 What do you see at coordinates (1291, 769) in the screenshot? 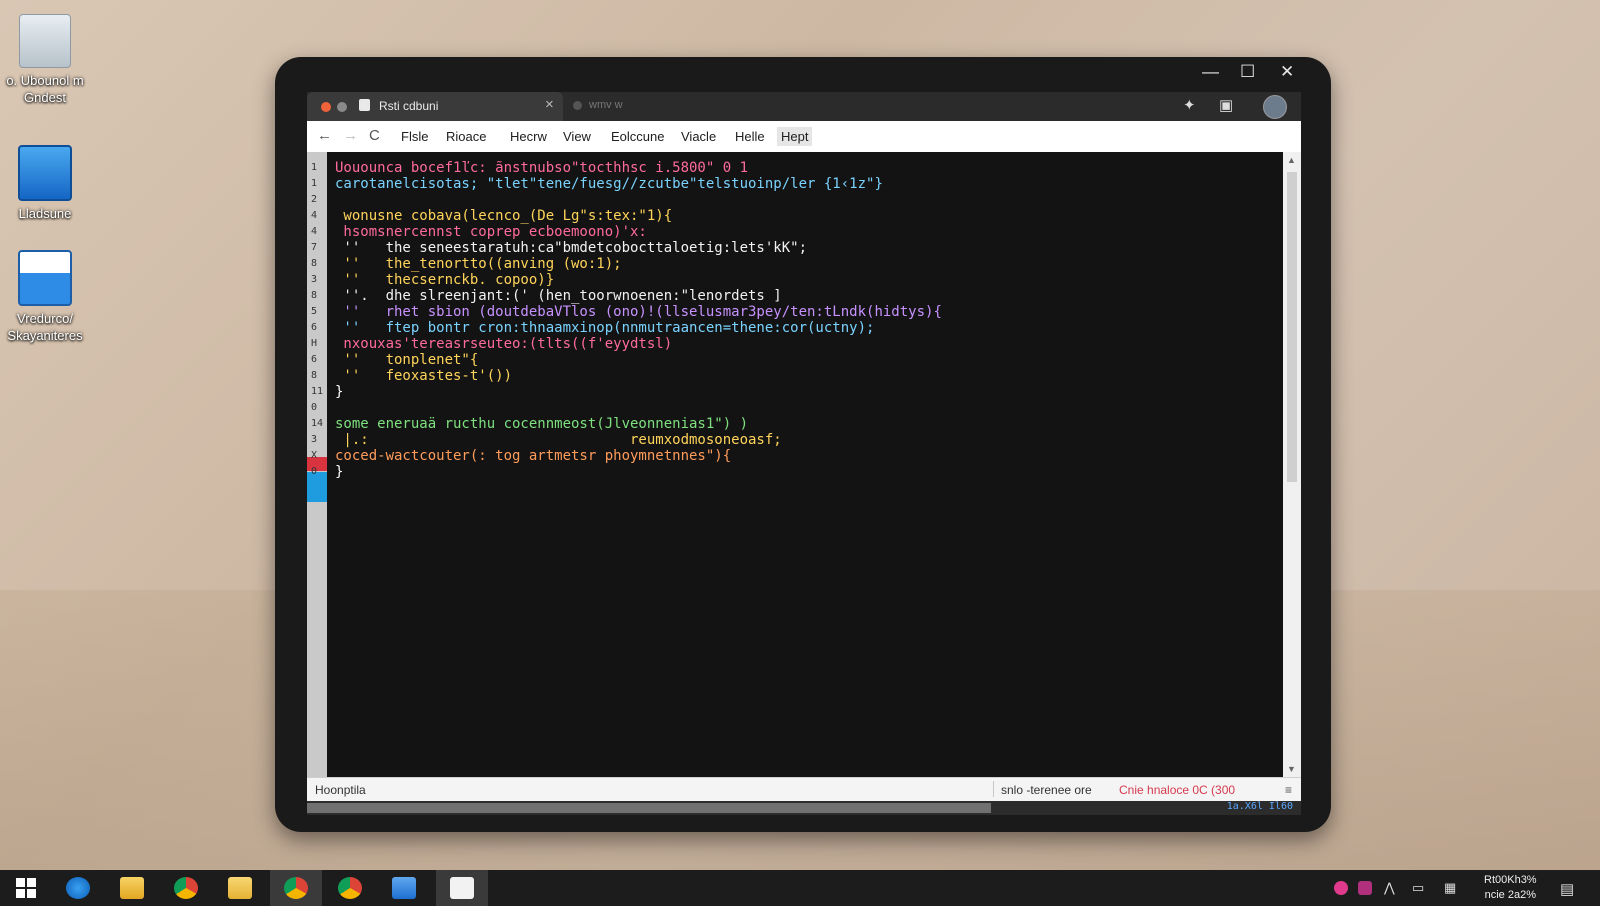
I see `scroll-down-icon: ▼` at bounding box center [1291, 769].